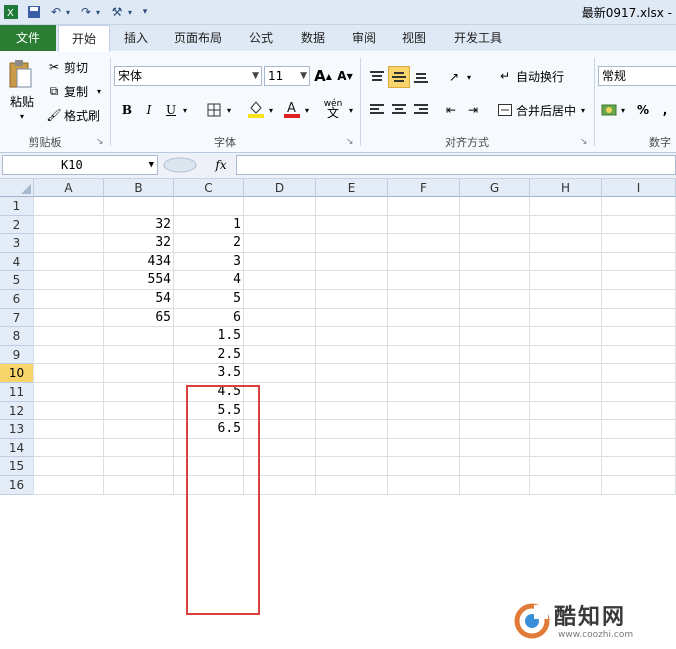 Image resolution: width=676 pixels, height=649 pixels. What do you see at coordinates (17, 466) in the screenshot?
I see `row-header: 15` at bounding box center [17, 466].